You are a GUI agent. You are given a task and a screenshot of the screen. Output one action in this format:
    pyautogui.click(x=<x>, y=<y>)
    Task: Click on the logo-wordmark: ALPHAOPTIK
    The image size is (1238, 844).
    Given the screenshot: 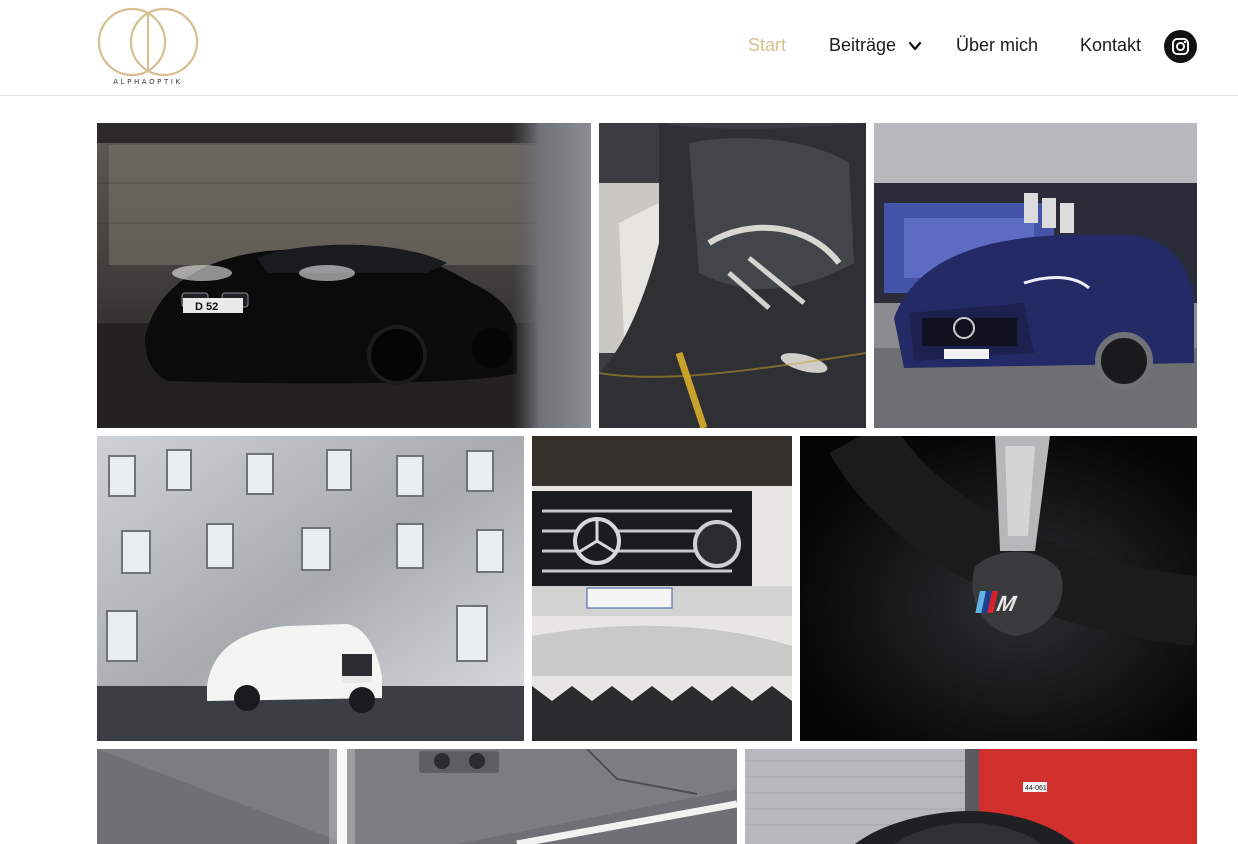 What is the action you would take?
    pyautogui.click(x=148, y=82)
    